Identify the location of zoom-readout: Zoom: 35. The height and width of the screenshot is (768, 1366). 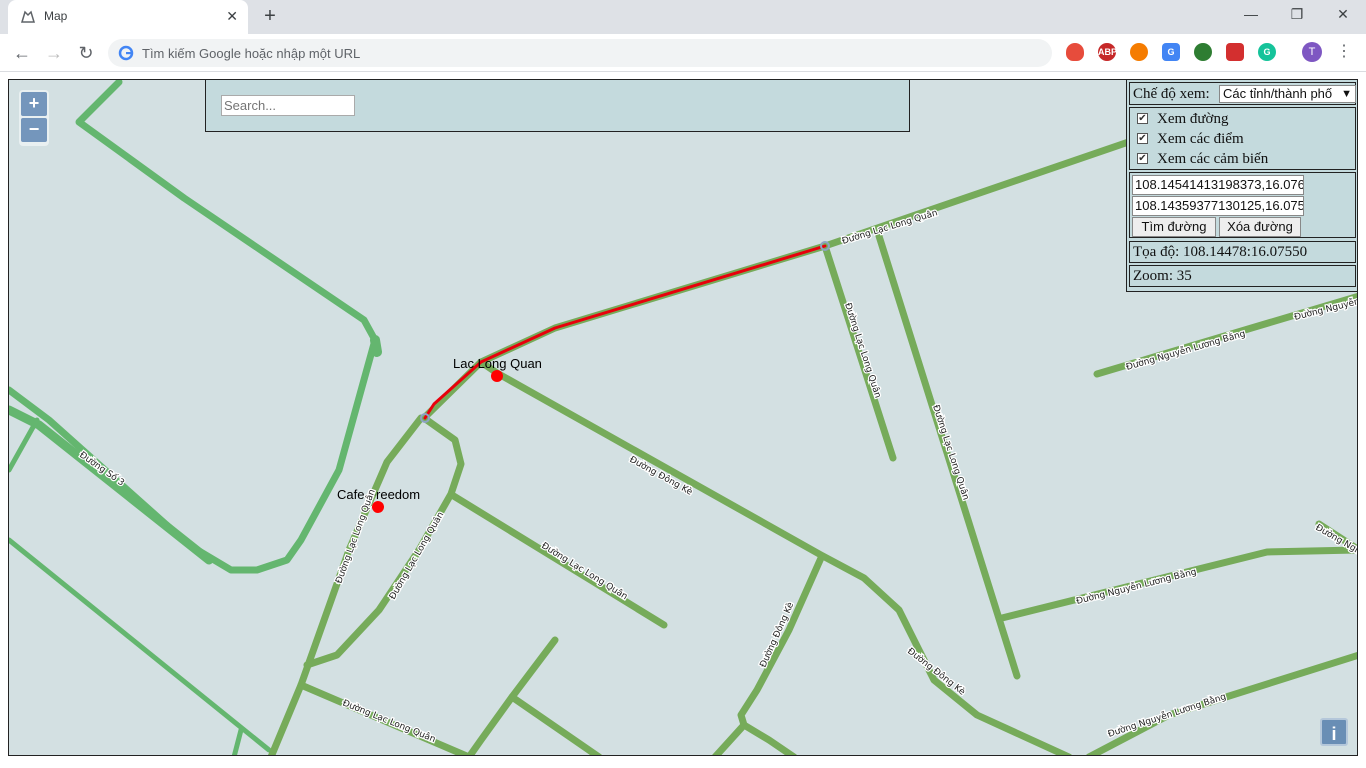
(1242, 276).